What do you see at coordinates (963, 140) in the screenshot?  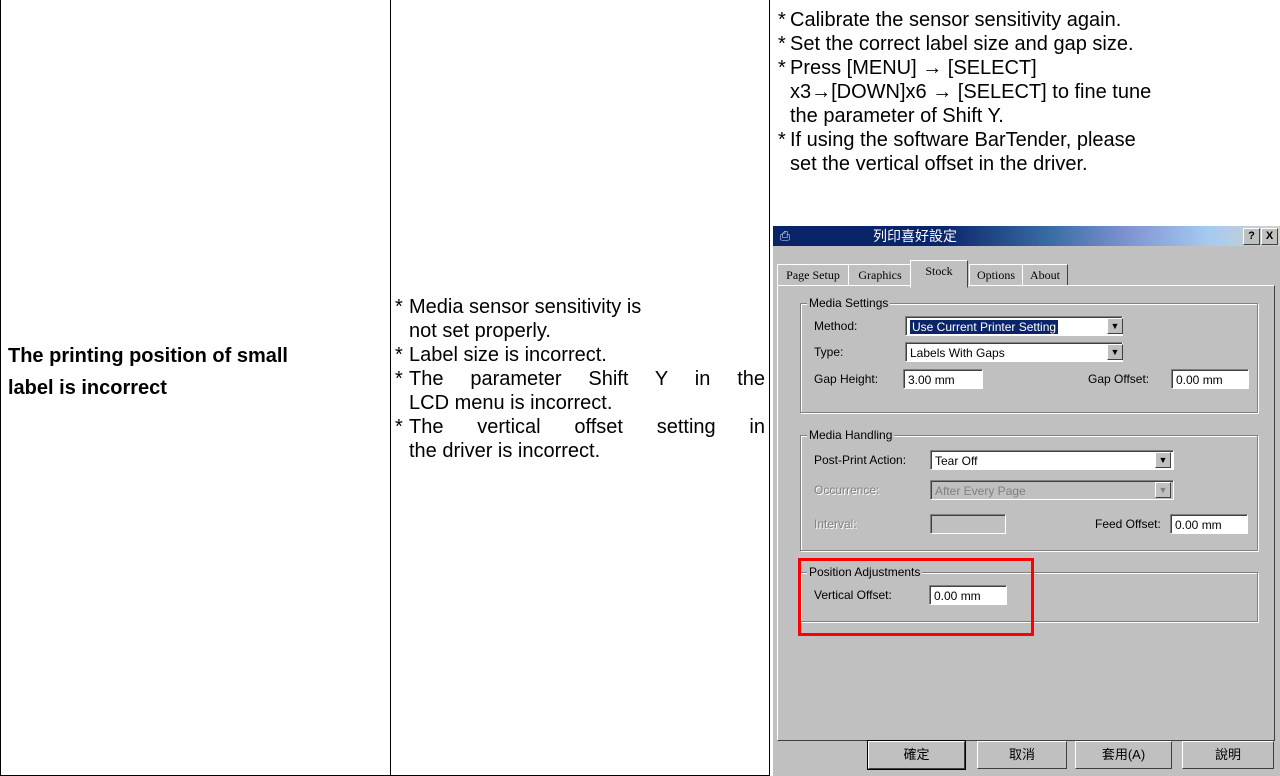 I see `solution-line: If using the software BarTender, please` at bounding box center [963, 140].